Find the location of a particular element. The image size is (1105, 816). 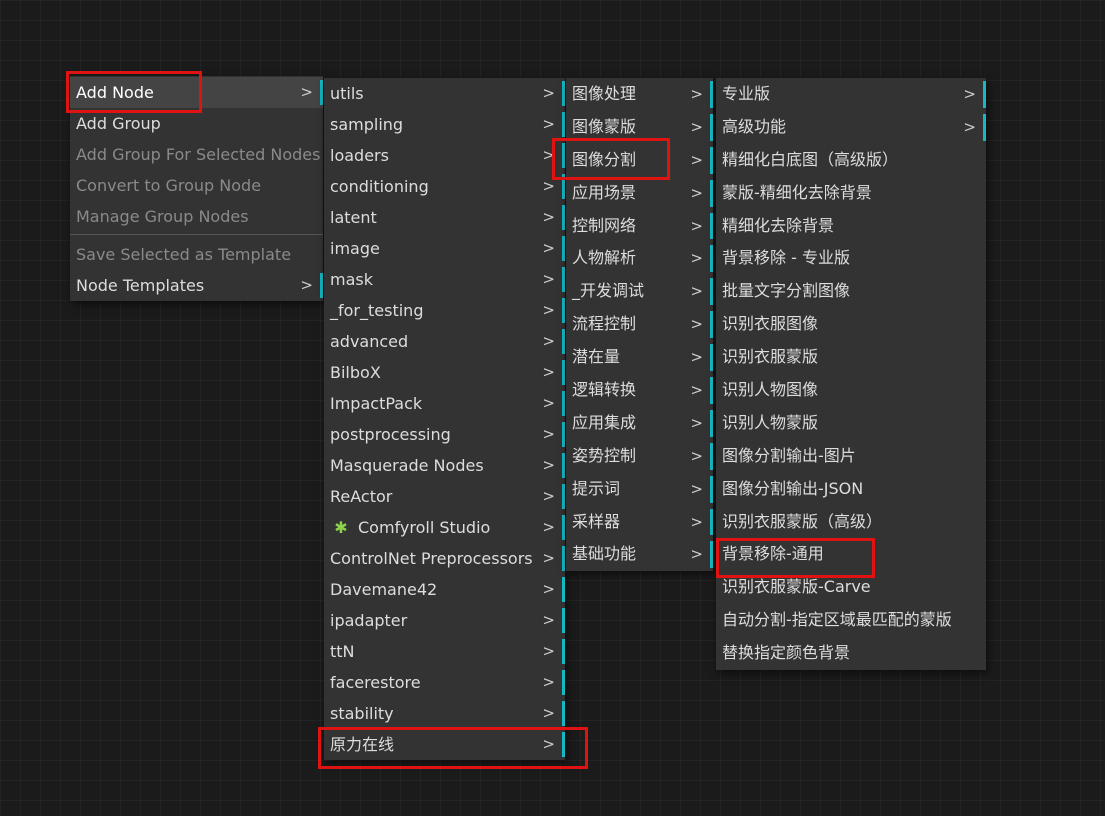

menu-item-item-7: 流程控制 > is located at coordinates (639, 324).